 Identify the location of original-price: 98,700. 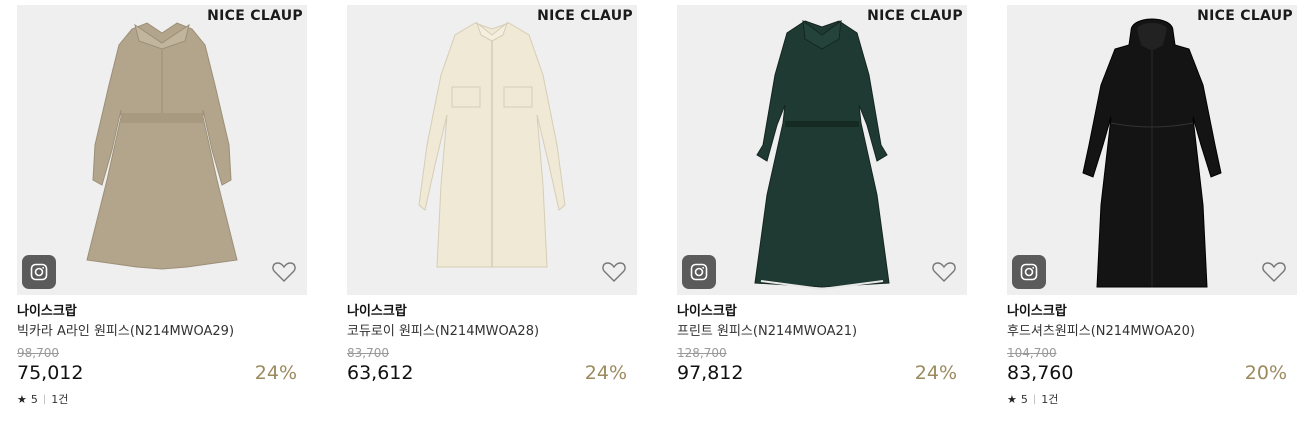
(38, 353).